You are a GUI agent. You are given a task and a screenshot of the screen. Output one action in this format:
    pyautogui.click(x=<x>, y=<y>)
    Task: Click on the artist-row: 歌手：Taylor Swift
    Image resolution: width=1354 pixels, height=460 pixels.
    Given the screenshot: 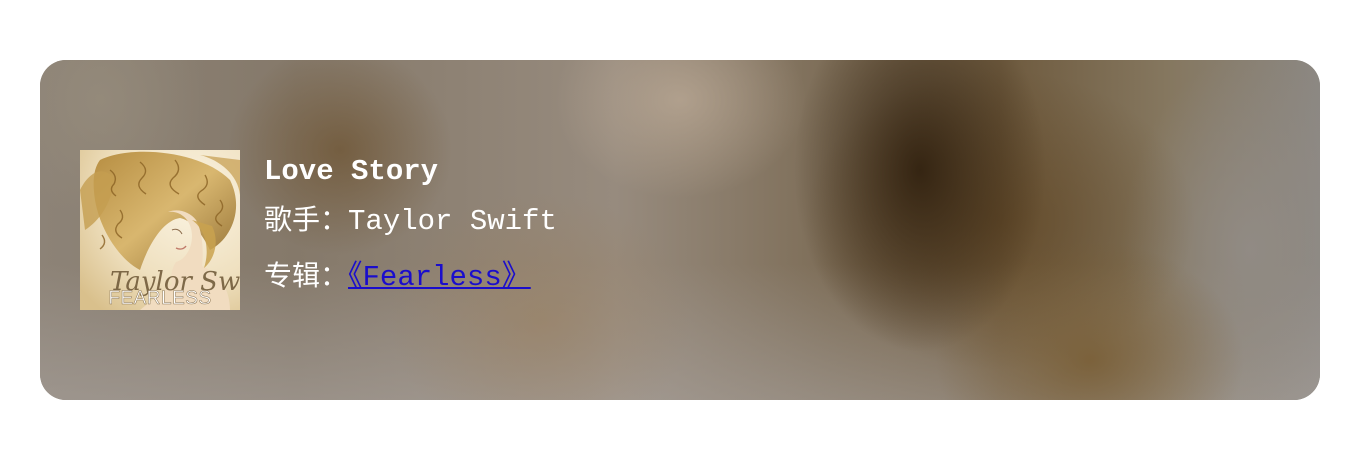 What is the action you would take?
    pyautogui.click(x=410, y=220)
    